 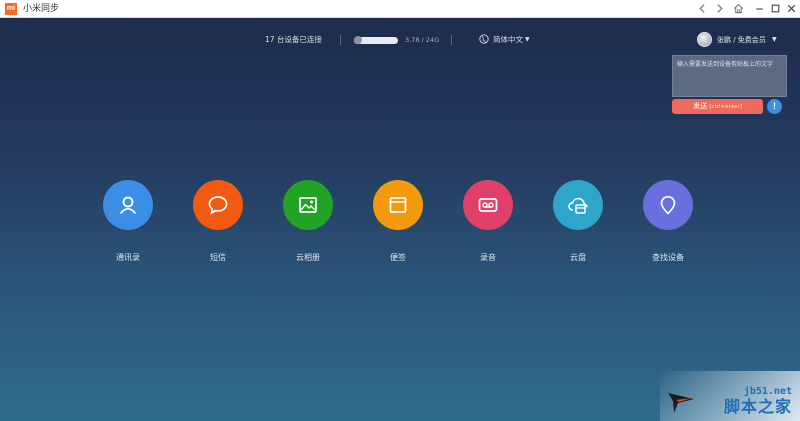 What do you see at coordinates (774, 106) in the screenshot?
I see `info-icon: !` at bounding box center [774, 106].